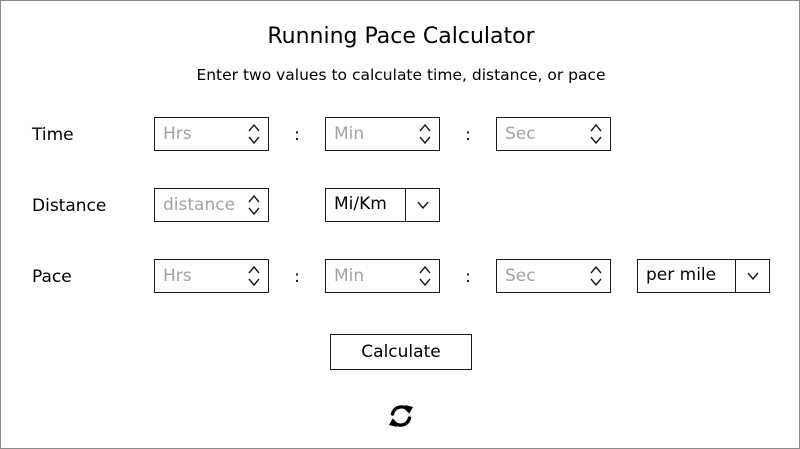 The image size is (800, 449). I want to click on pace-minutes-stepper, so click(382, 276).